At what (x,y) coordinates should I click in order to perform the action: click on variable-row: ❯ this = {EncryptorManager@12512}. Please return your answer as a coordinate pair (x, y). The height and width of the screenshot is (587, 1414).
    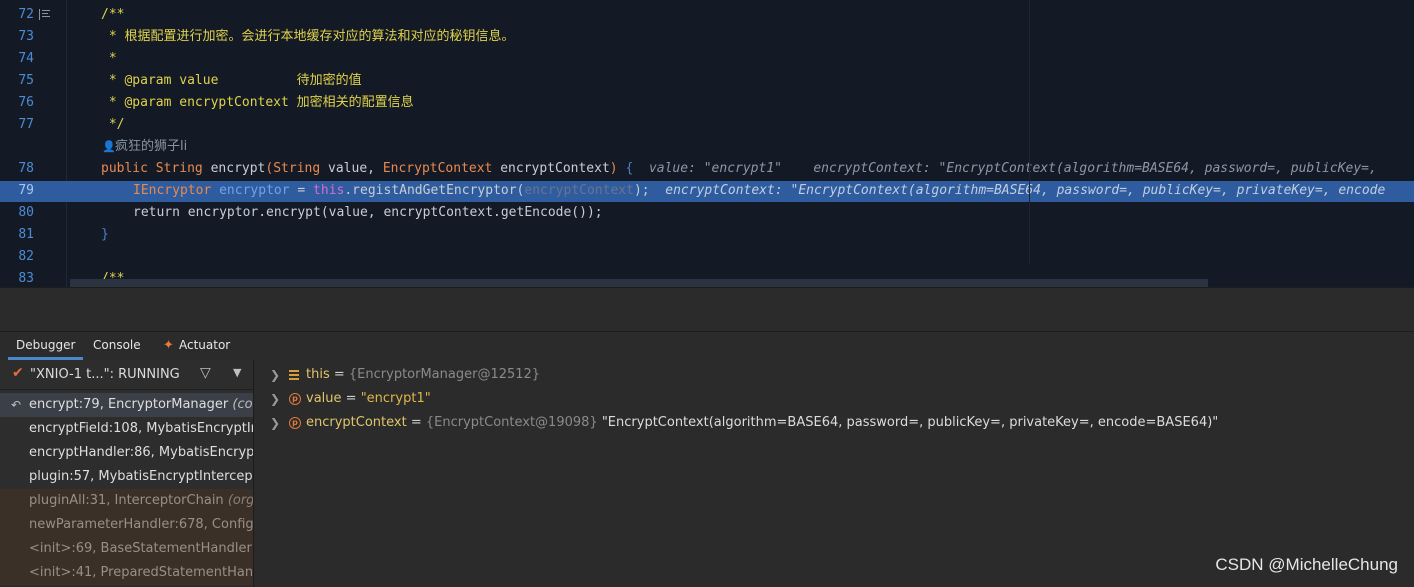
    Looking at the image, I should click on (834, 375).